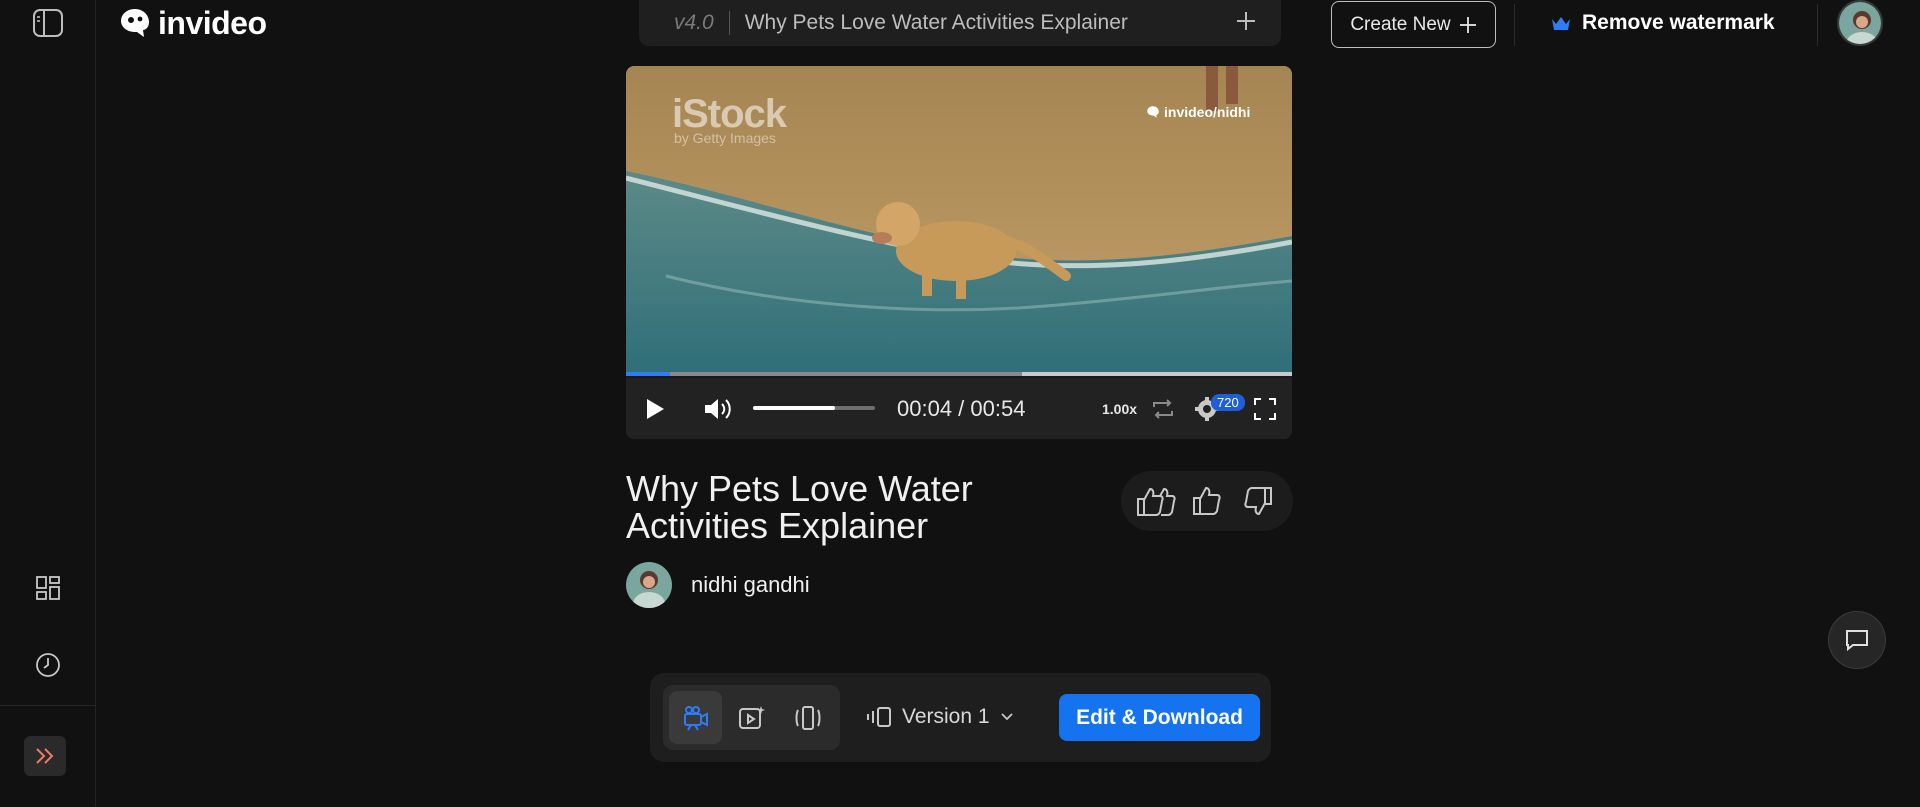  I want to click on remove-watermark-button: Remove watermark, so click(1662, 23).